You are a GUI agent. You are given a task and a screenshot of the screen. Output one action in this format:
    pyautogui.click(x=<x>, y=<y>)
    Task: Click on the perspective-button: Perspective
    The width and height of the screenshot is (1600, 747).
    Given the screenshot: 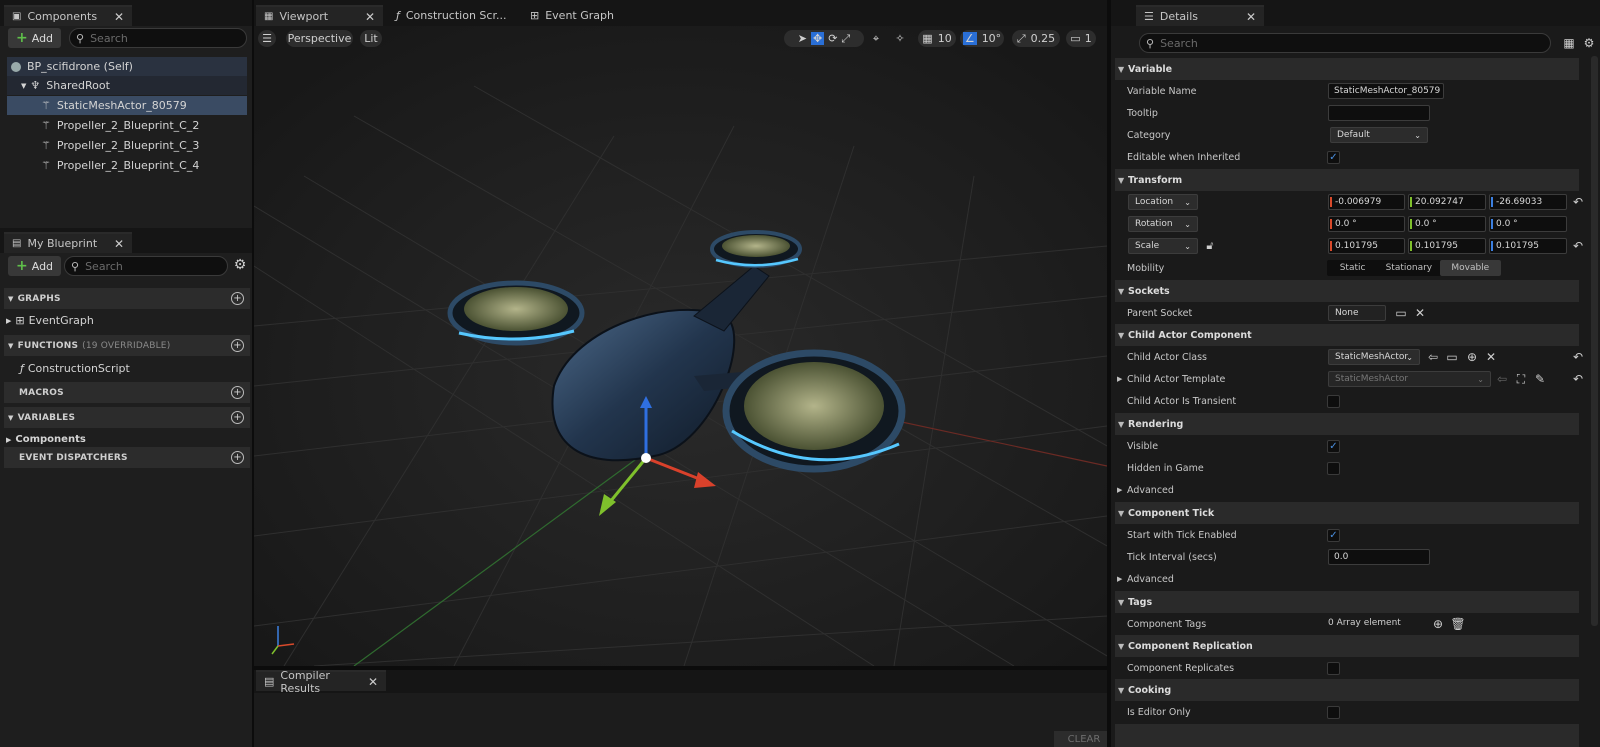 What is the action you would take?
    pyautogui.click(x=319, y=38)
    